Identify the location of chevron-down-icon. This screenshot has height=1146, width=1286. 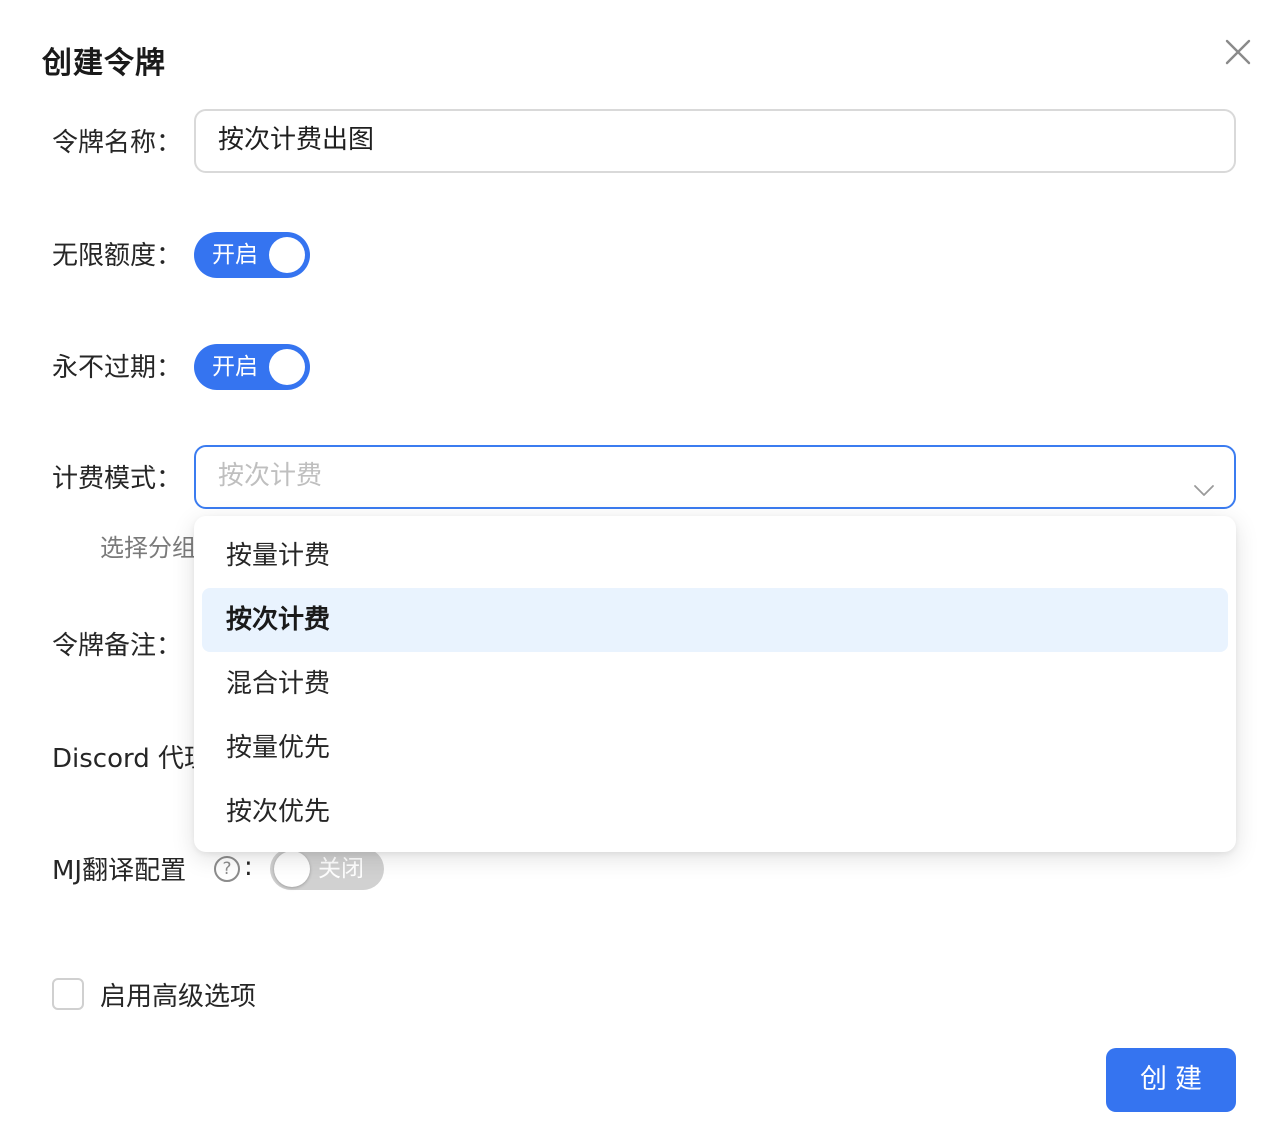
(1204, 480).